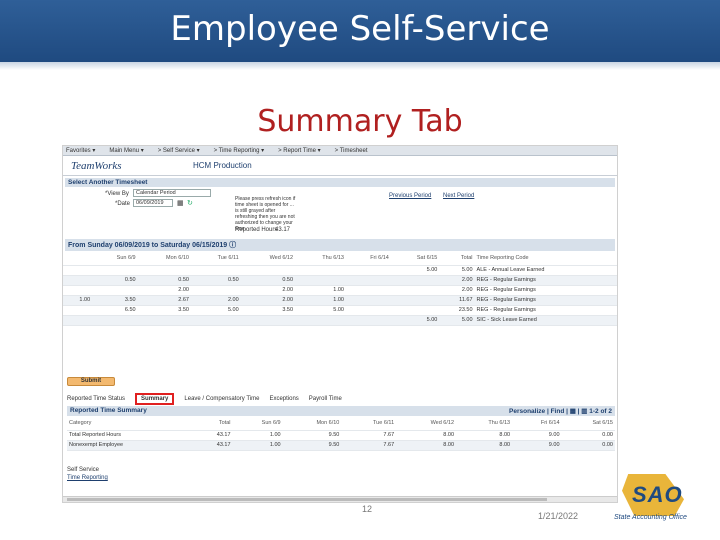 The width and height of the screenshot is (720, 540). Describe the element at coordinates (180, 203) in the screenshot. I see `calendar-icon: ▦` at that location.